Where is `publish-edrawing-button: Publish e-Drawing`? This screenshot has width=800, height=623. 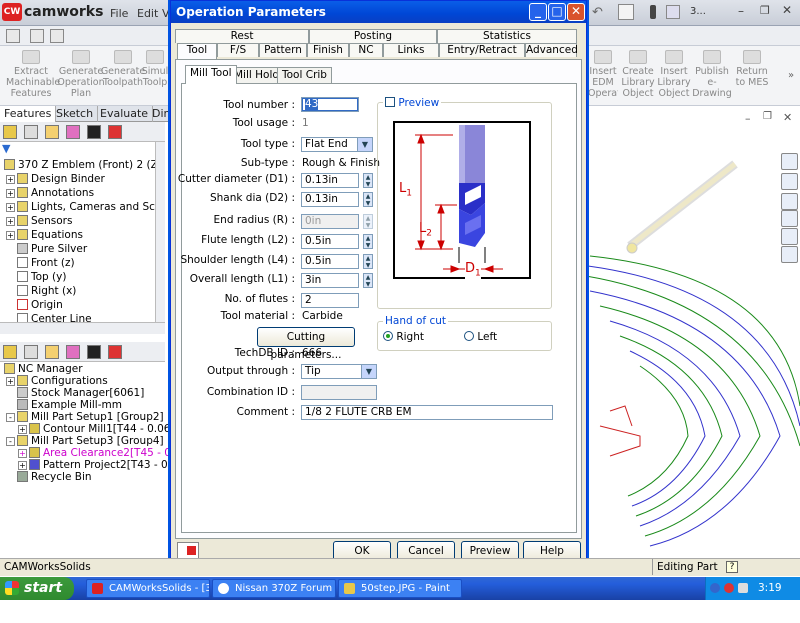 publish-edrawing-button: Publish e-Drawing is located at coordinates (712, 74).